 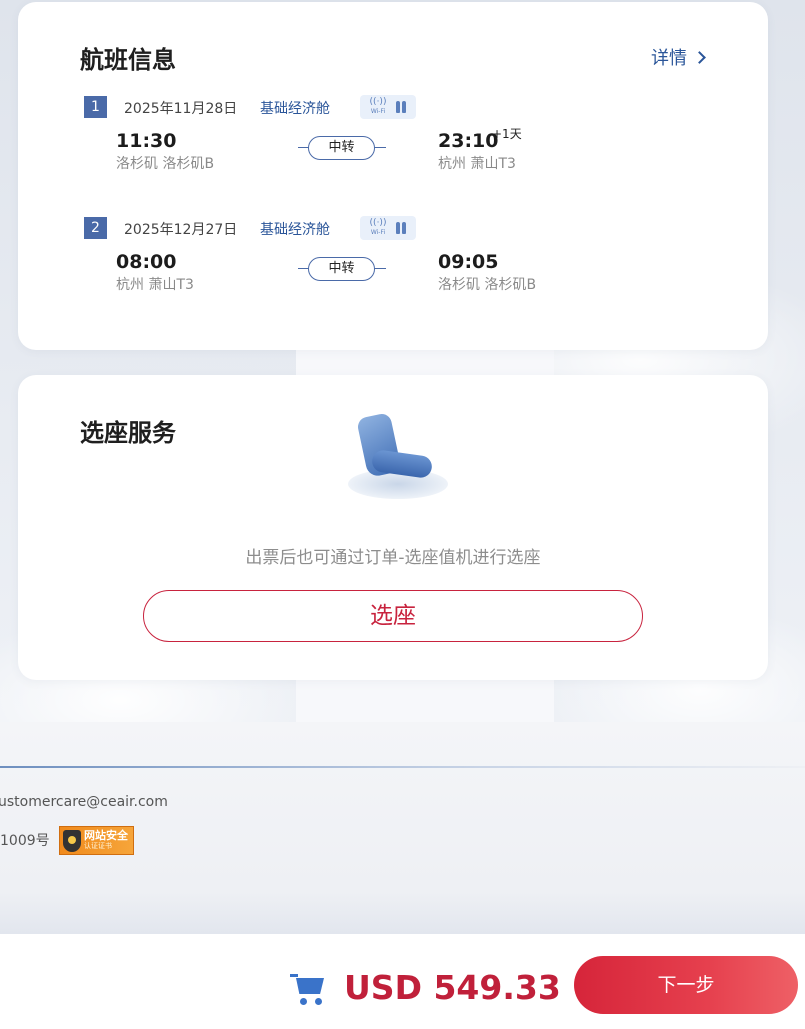 What do you see at coordinates (686, 985) in the screenshot?
I see `next-step-button: 下一步` at bounding box center [686, 985].